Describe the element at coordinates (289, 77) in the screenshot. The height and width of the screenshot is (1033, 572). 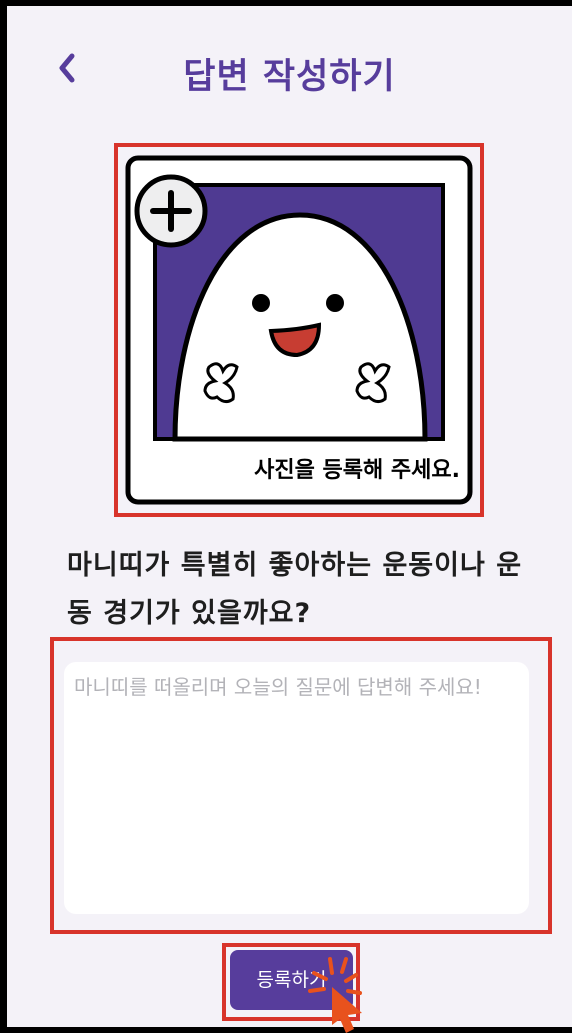
I see `page-title: 답변 작성하기` at that location.